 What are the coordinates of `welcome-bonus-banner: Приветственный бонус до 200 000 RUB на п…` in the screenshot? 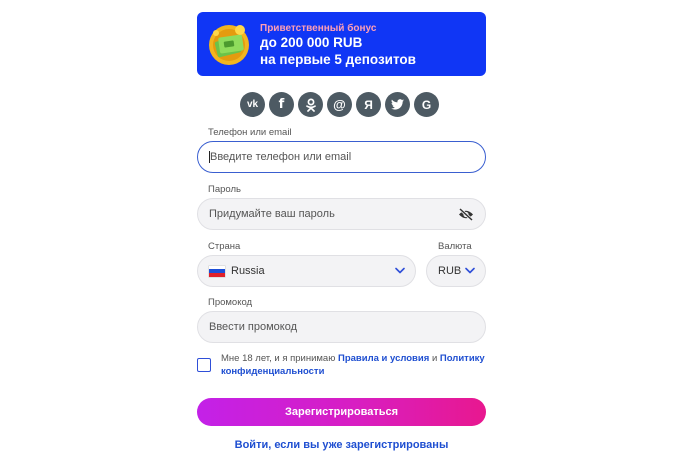 It's located at (341, 44).